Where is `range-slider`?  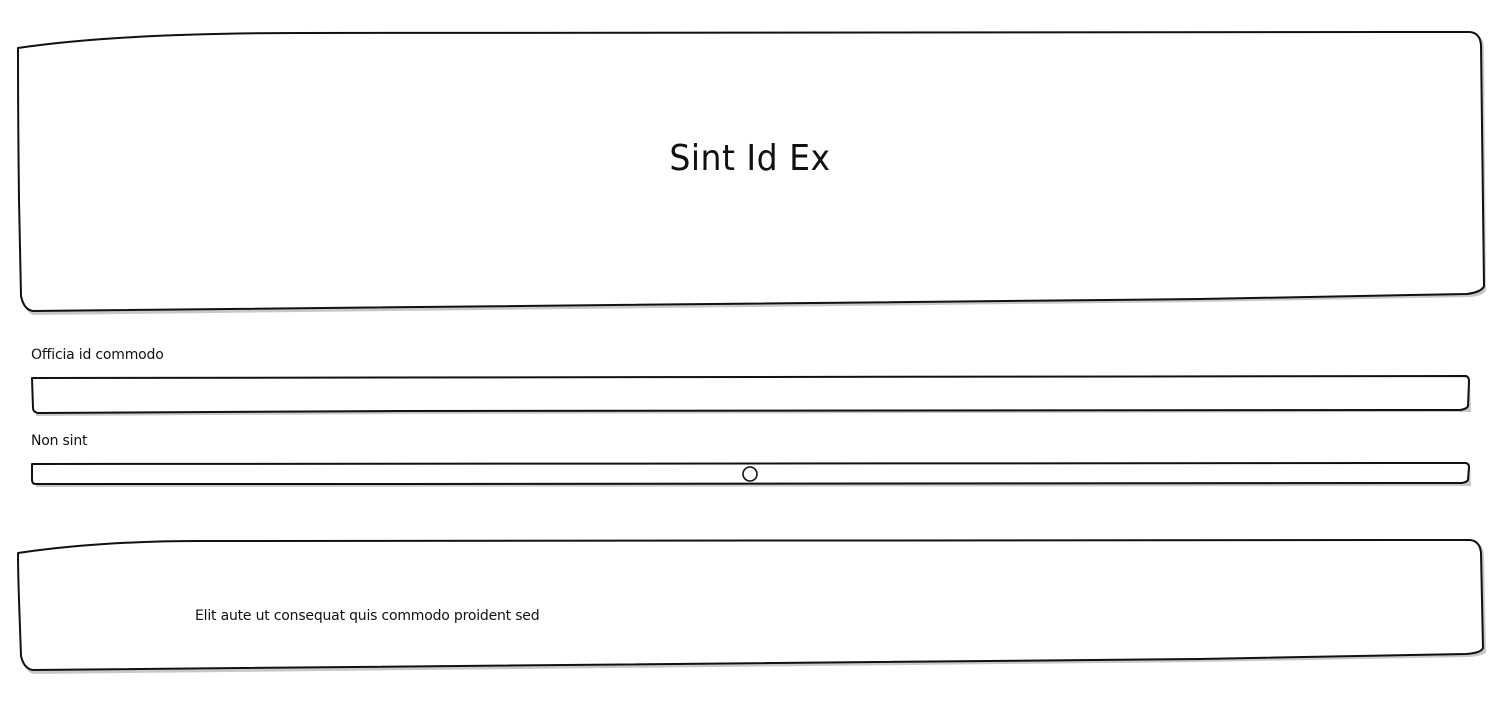
range-slider is located at coordinates (750, 474).